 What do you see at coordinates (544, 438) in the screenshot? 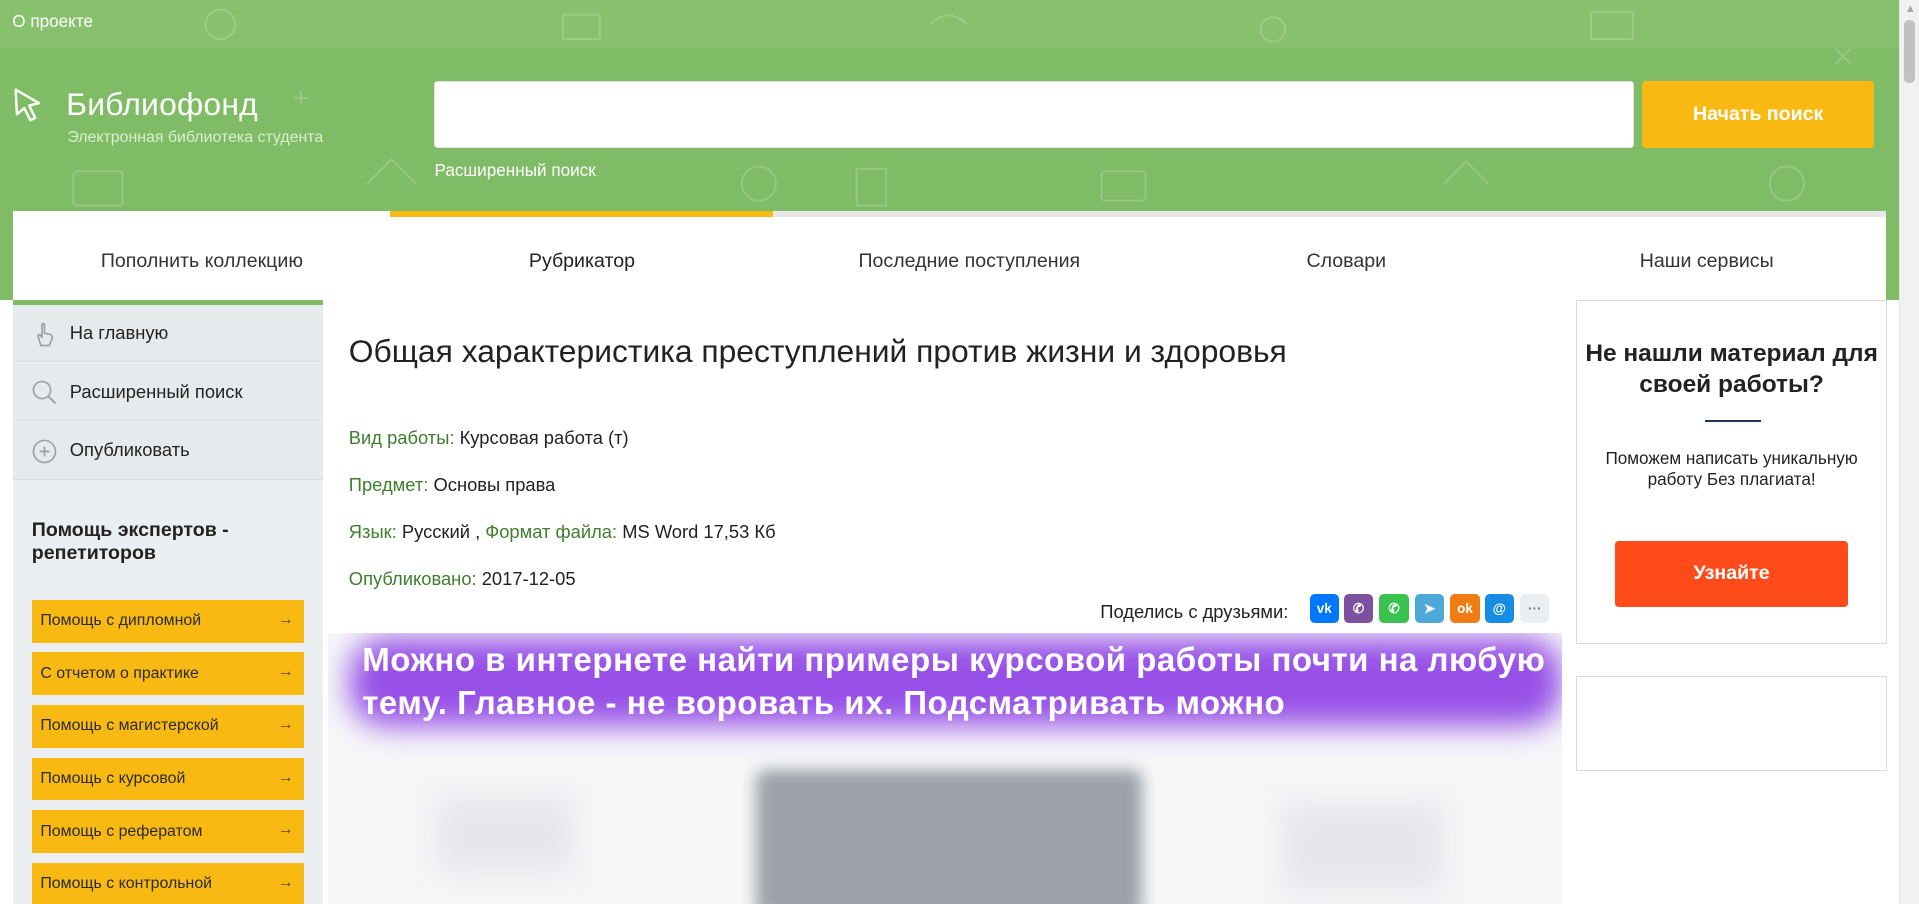
I see `work-type-value: Курсовая работа (т)` at bounding box center [544, 438].